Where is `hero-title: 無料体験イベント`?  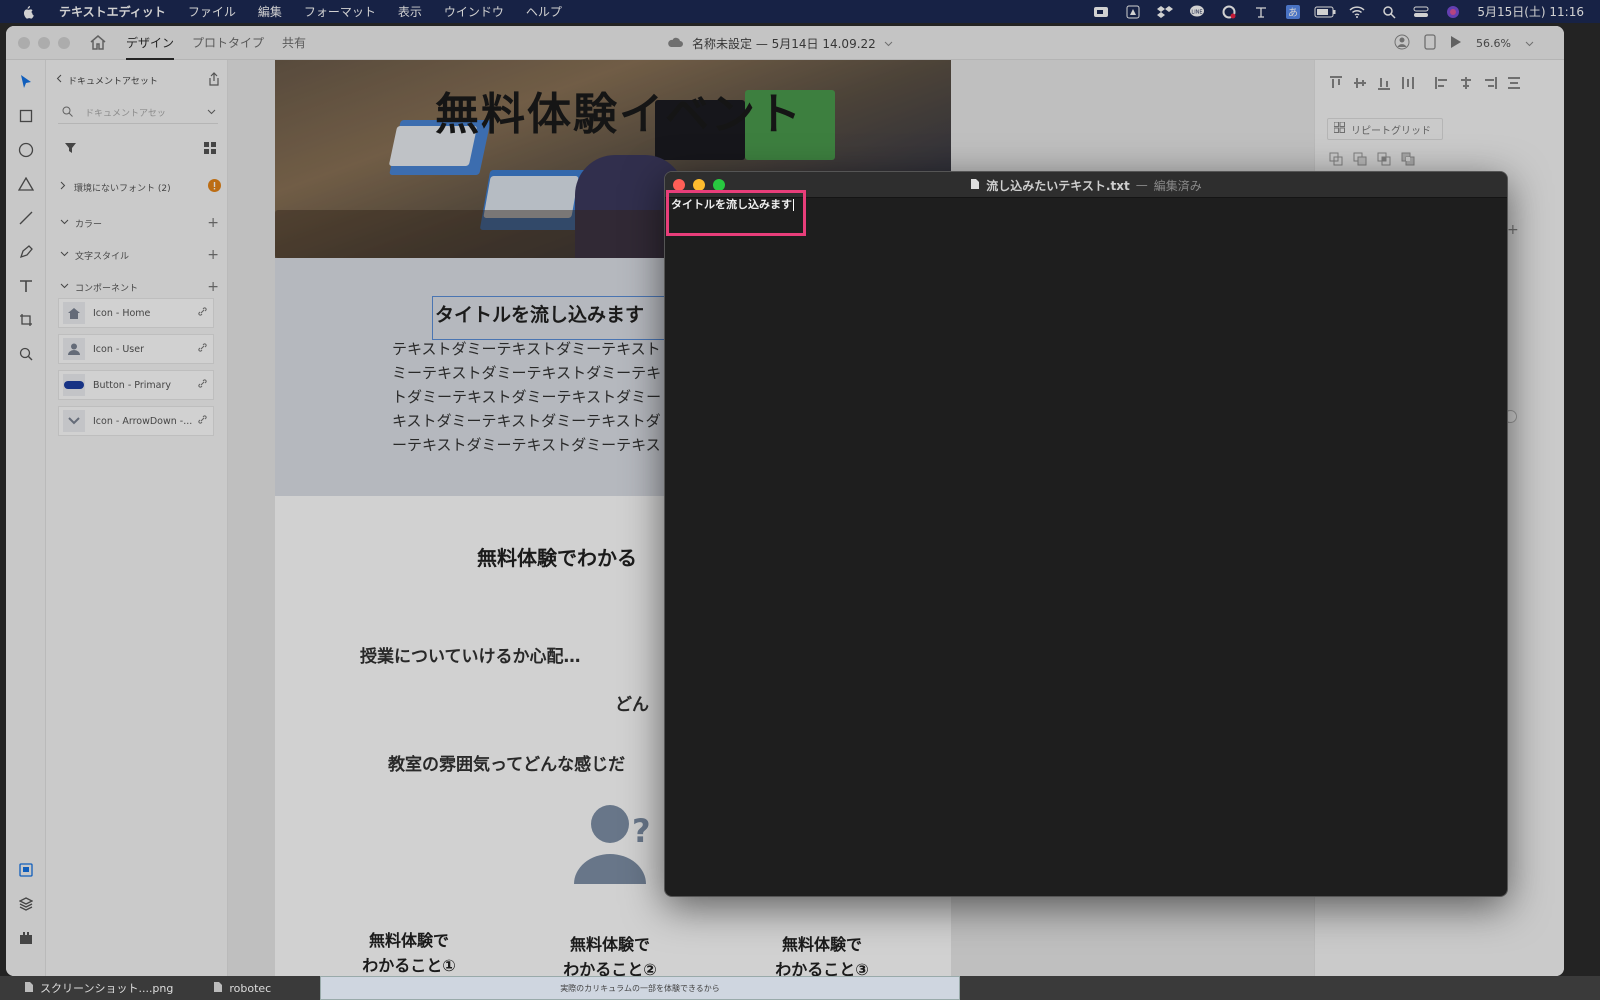 hero-title: 無料体験イベント is located at coordinates (619, 110).